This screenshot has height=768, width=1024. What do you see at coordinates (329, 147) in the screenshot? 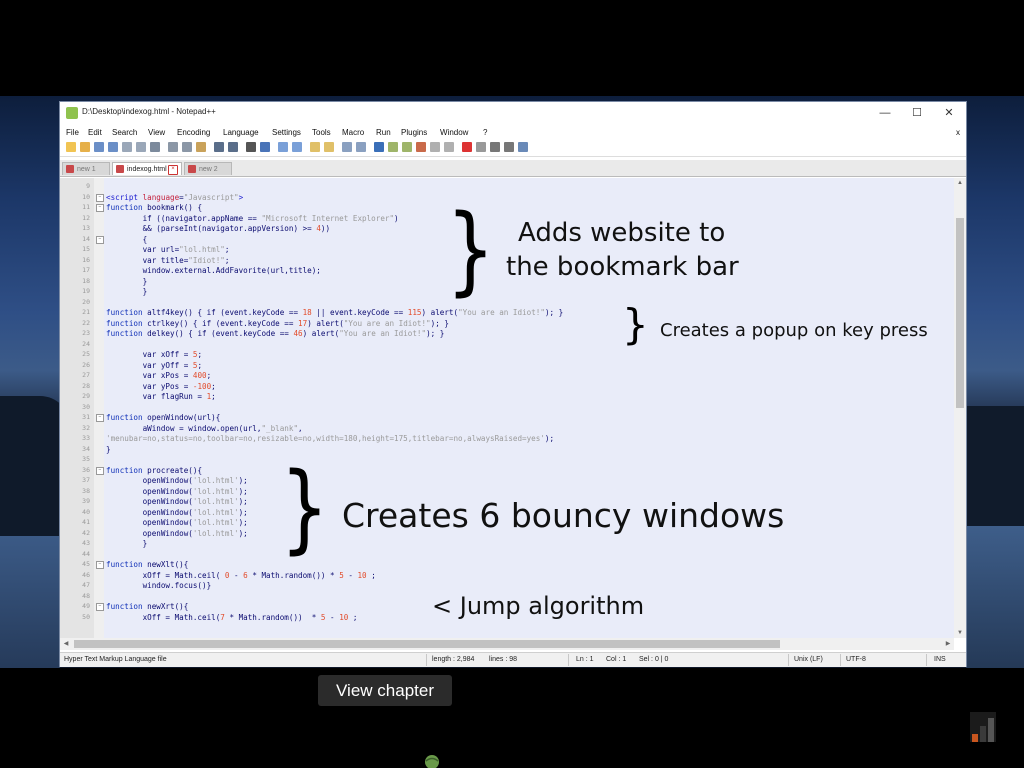
I see `sync-h-icon` at bounding box center [329, 147].